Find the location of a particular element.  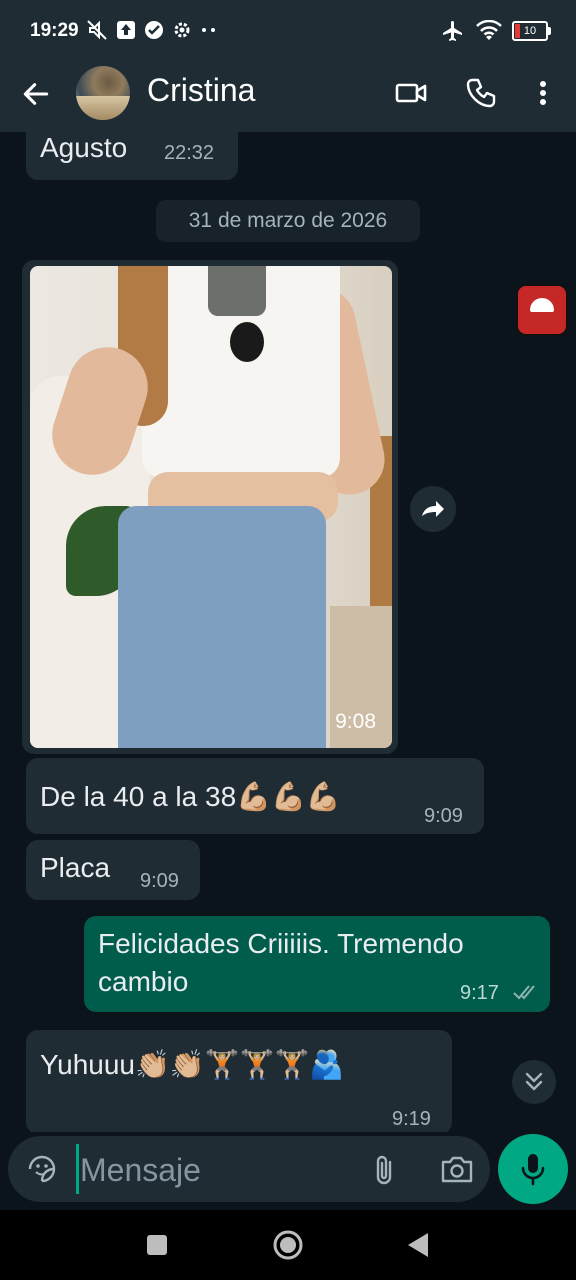

battery-icon: 10 is located at coordinates (531, 31).